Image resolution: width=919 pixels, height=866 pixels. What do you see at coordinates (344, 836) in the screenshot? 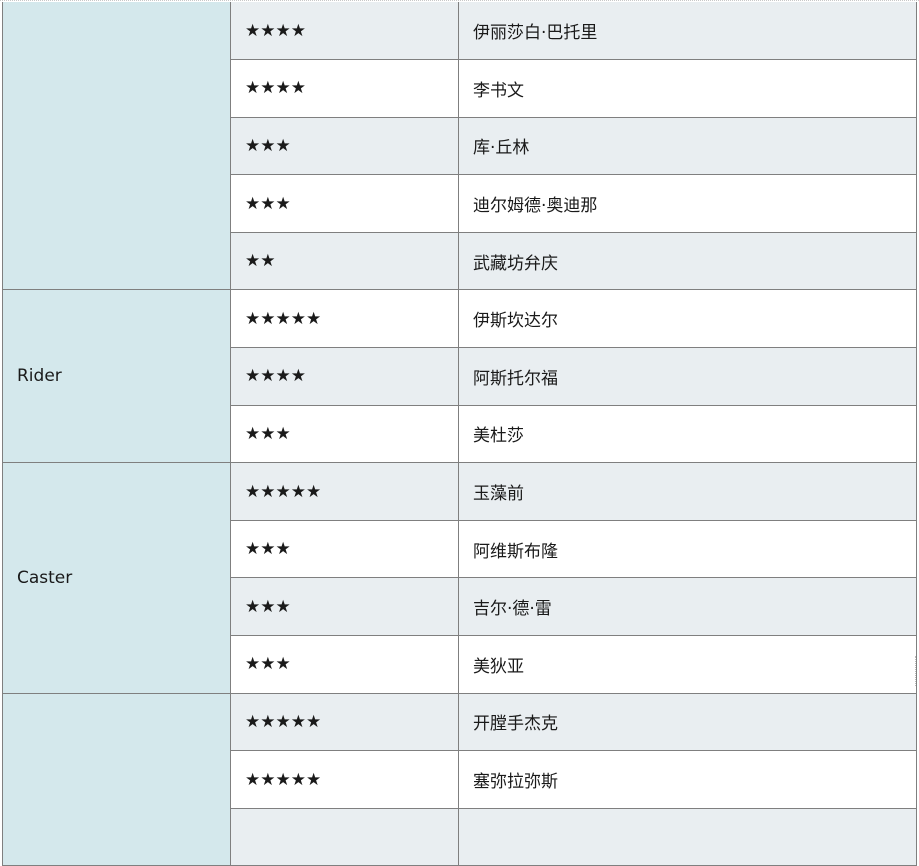
I see `rarity-stars` at bounding box center [344, 836].